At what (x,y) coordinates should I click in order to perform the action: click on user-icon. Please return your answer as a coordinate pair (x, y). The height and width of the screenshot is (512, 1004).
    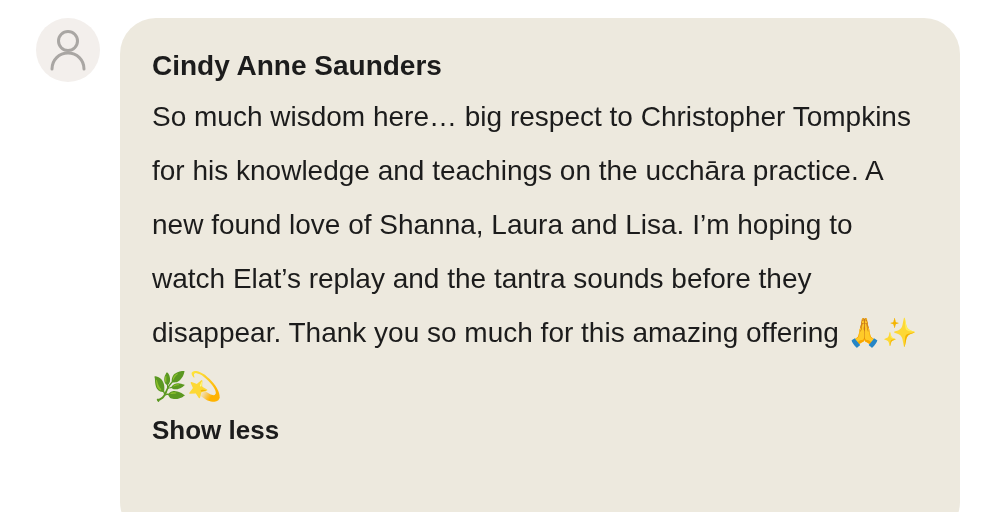
    Looking at the image, I should click on (68, 50).